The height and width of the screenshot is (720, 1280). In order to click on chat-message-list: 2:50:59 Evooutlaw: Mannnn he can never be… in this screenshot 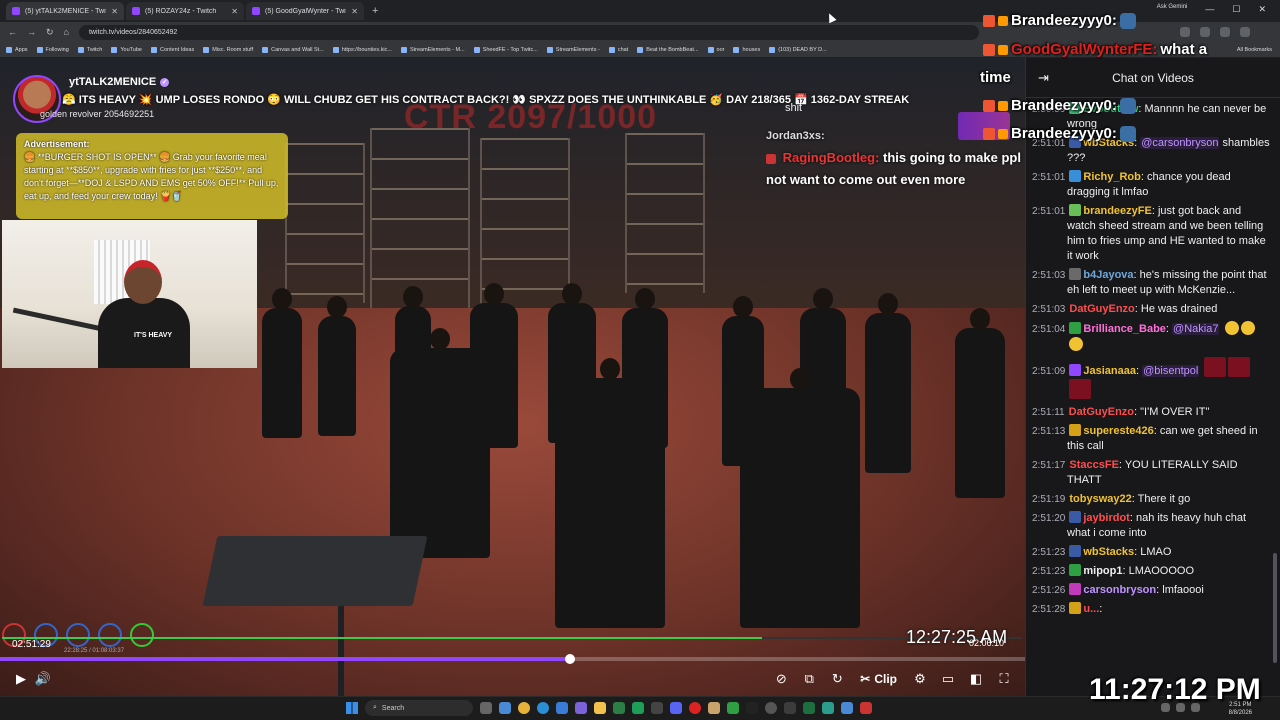, I will do `click(1153, 357)`.